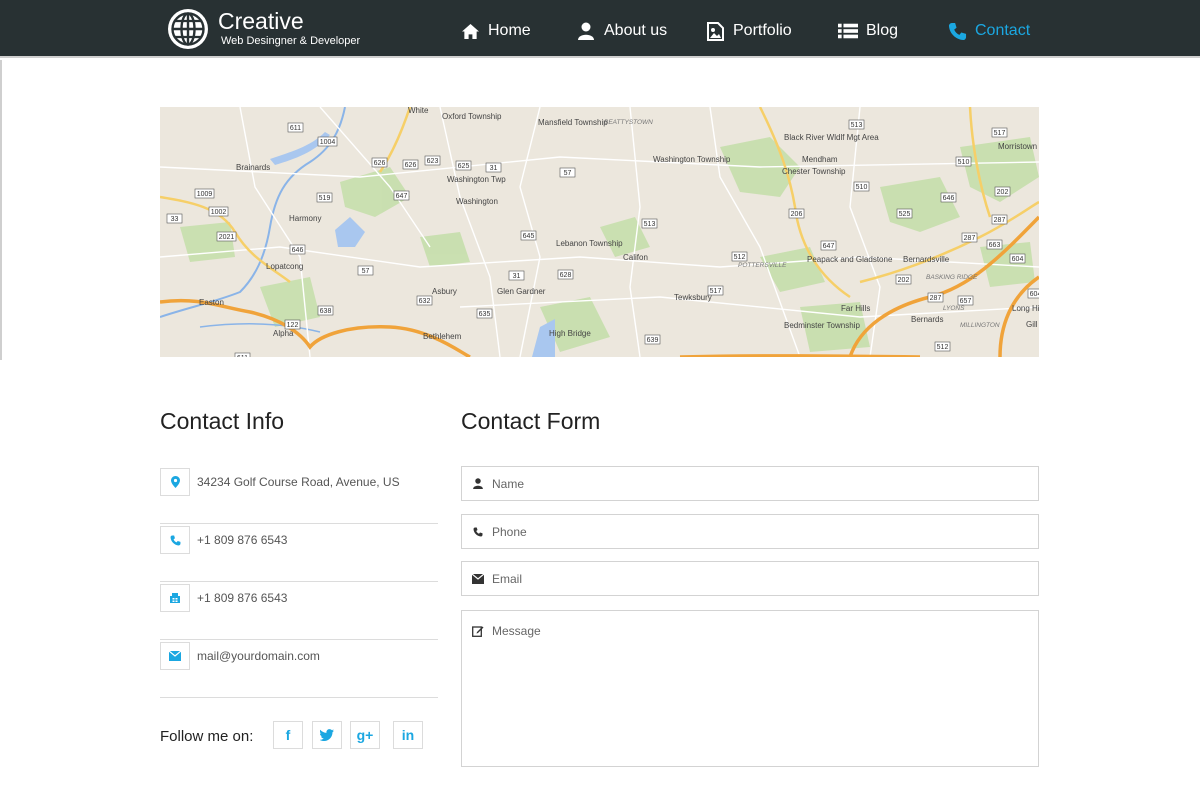 The width and height of the screenshot is (1200, 800). Describe the element at coordinates (298, 482) in the screenshot. I see `contact-address: 34234 Golf Course Road, Avenue, US` at that location.